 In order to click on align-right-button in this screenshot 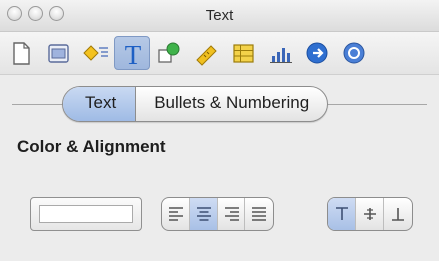, I will do `click(232, 214)`.